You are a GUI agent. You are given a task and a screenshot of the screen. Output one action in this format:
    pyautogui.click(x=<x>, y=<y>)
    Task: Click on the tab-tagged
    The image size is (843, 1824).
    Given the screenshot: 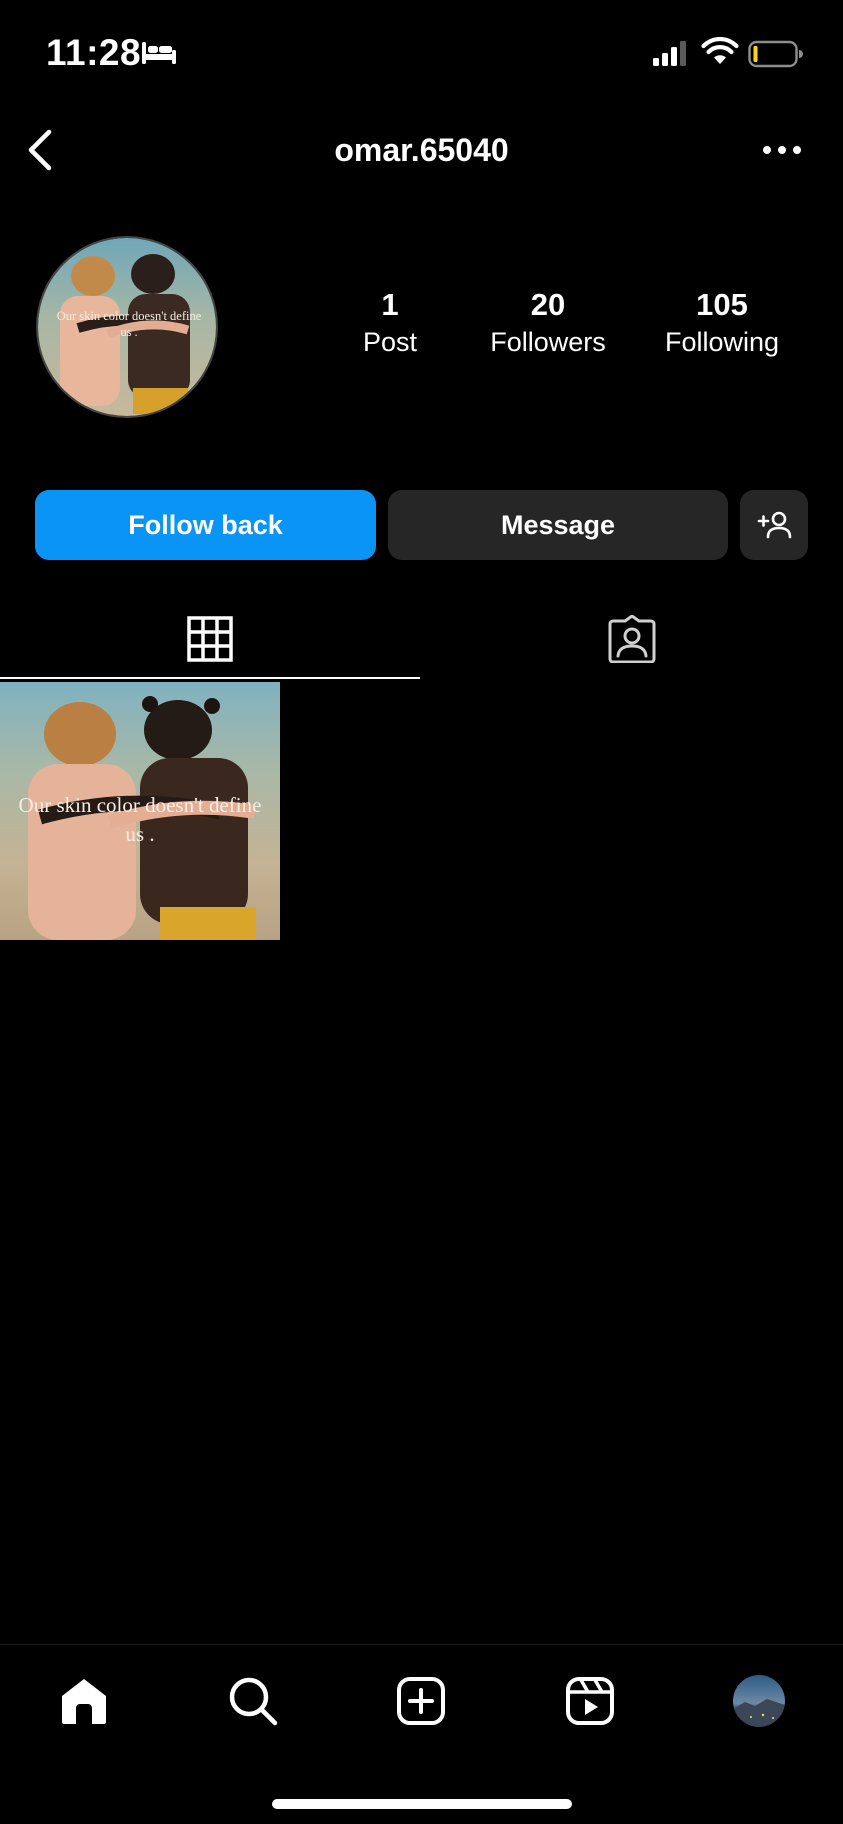 What is the action you would take?
    pyautogui.click(x=632, y=639)
    